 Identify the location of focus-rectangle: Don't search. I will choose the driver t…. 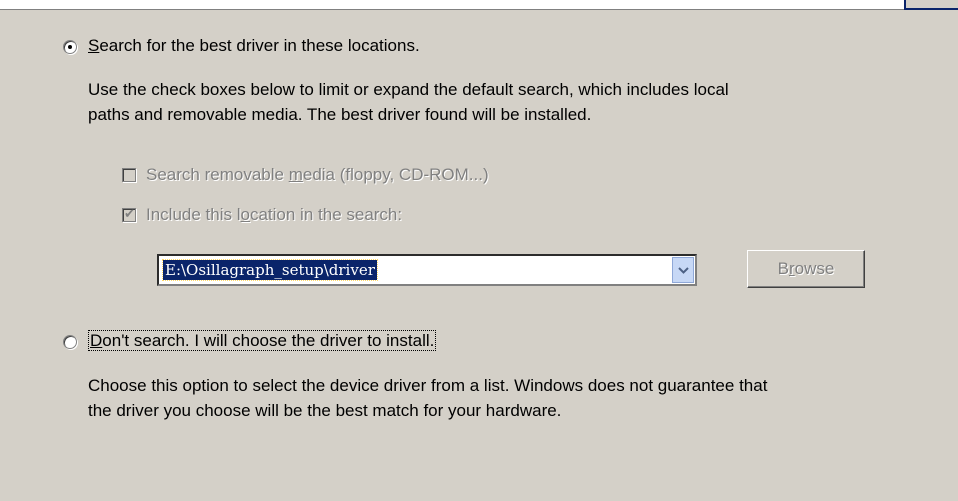
(262, 340).